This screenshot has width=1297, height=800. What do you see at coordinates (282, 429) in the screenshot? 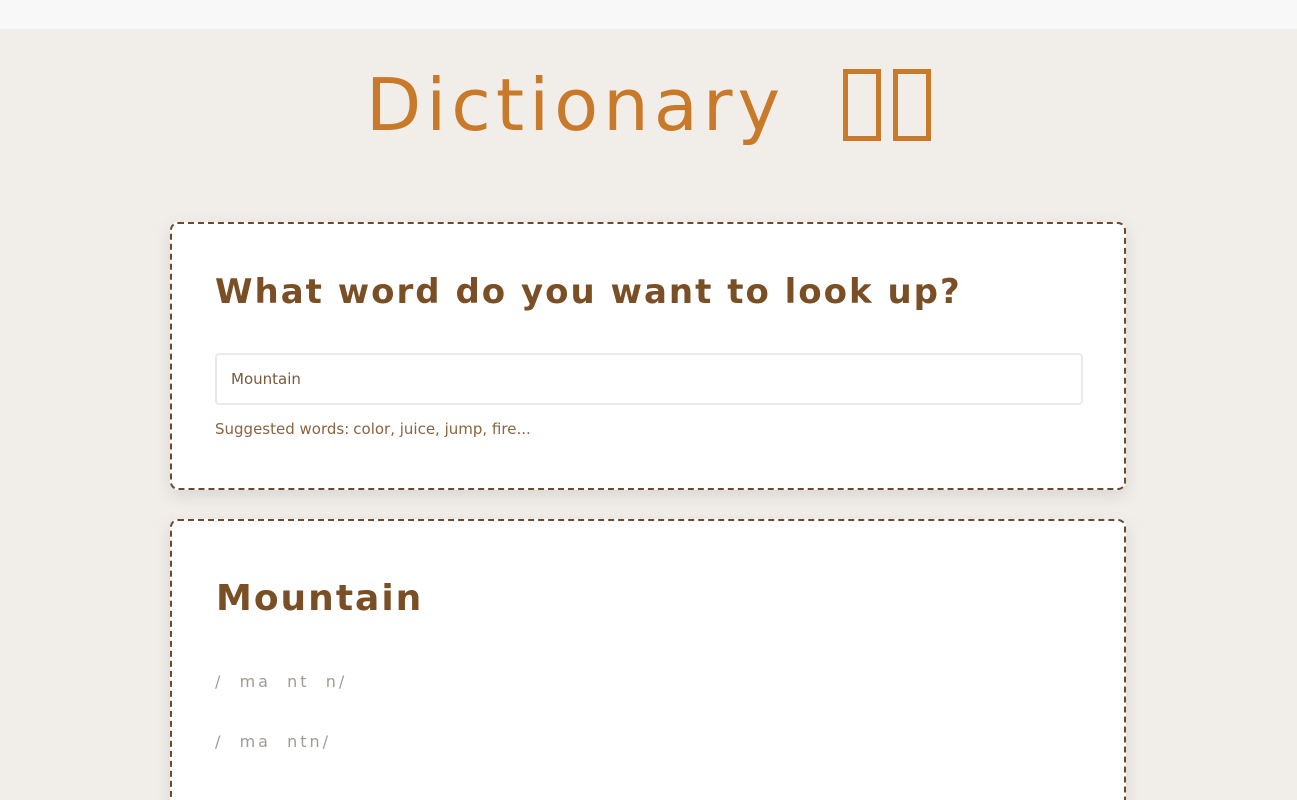
I see `suggested-words-label: Suggested words:` at bounding box center [282, 429].